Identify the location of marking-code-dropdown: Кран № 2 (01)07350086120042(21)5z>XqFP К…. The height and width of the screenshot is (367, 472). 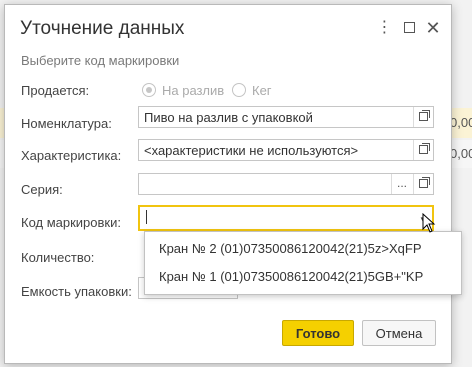
(303, 263).